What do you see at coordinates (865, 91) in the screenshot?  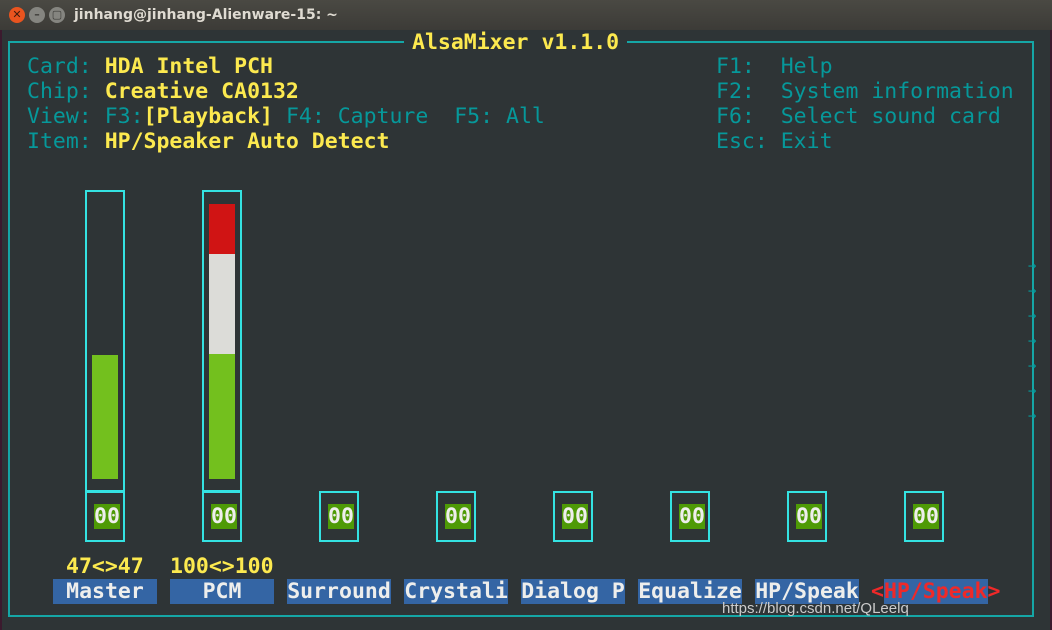 I see `key-sysinfo: F2: System information` at bounding box center [865, 91].